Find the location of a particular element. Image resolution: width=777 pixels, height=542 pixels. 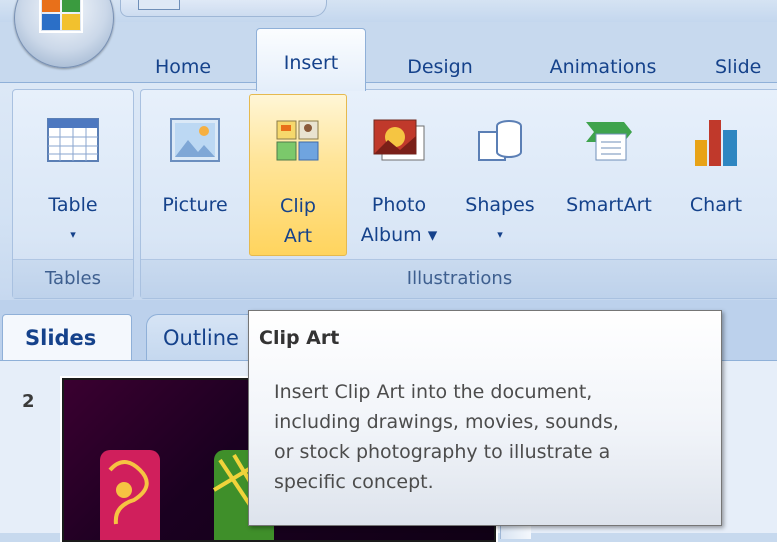

tooltip-line: or stock photography to illustrate a is located at coordinates (442, 452).